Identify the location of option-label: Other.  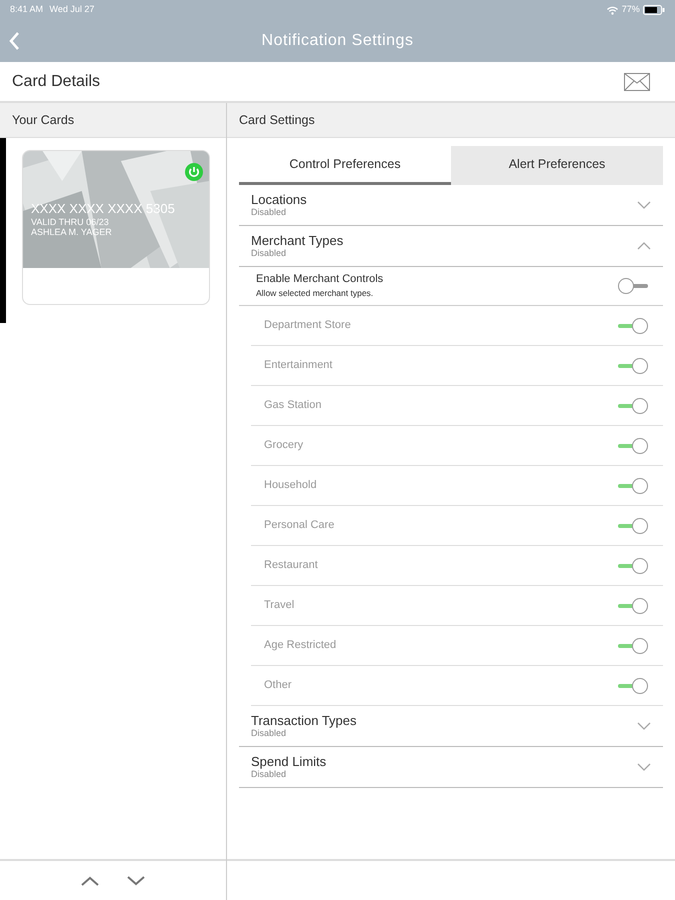
(278, 686).